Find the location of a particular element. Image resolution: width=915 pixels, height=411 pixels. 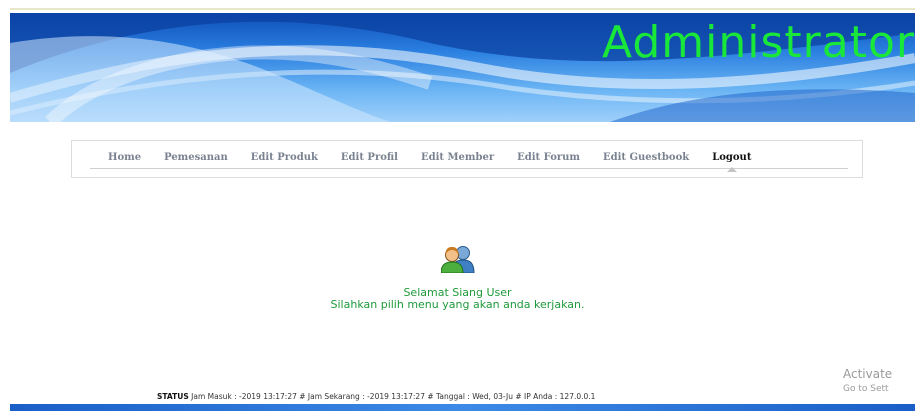

activation-watermark-subtitle: Go to Sett is located at coordinates (866, 389).